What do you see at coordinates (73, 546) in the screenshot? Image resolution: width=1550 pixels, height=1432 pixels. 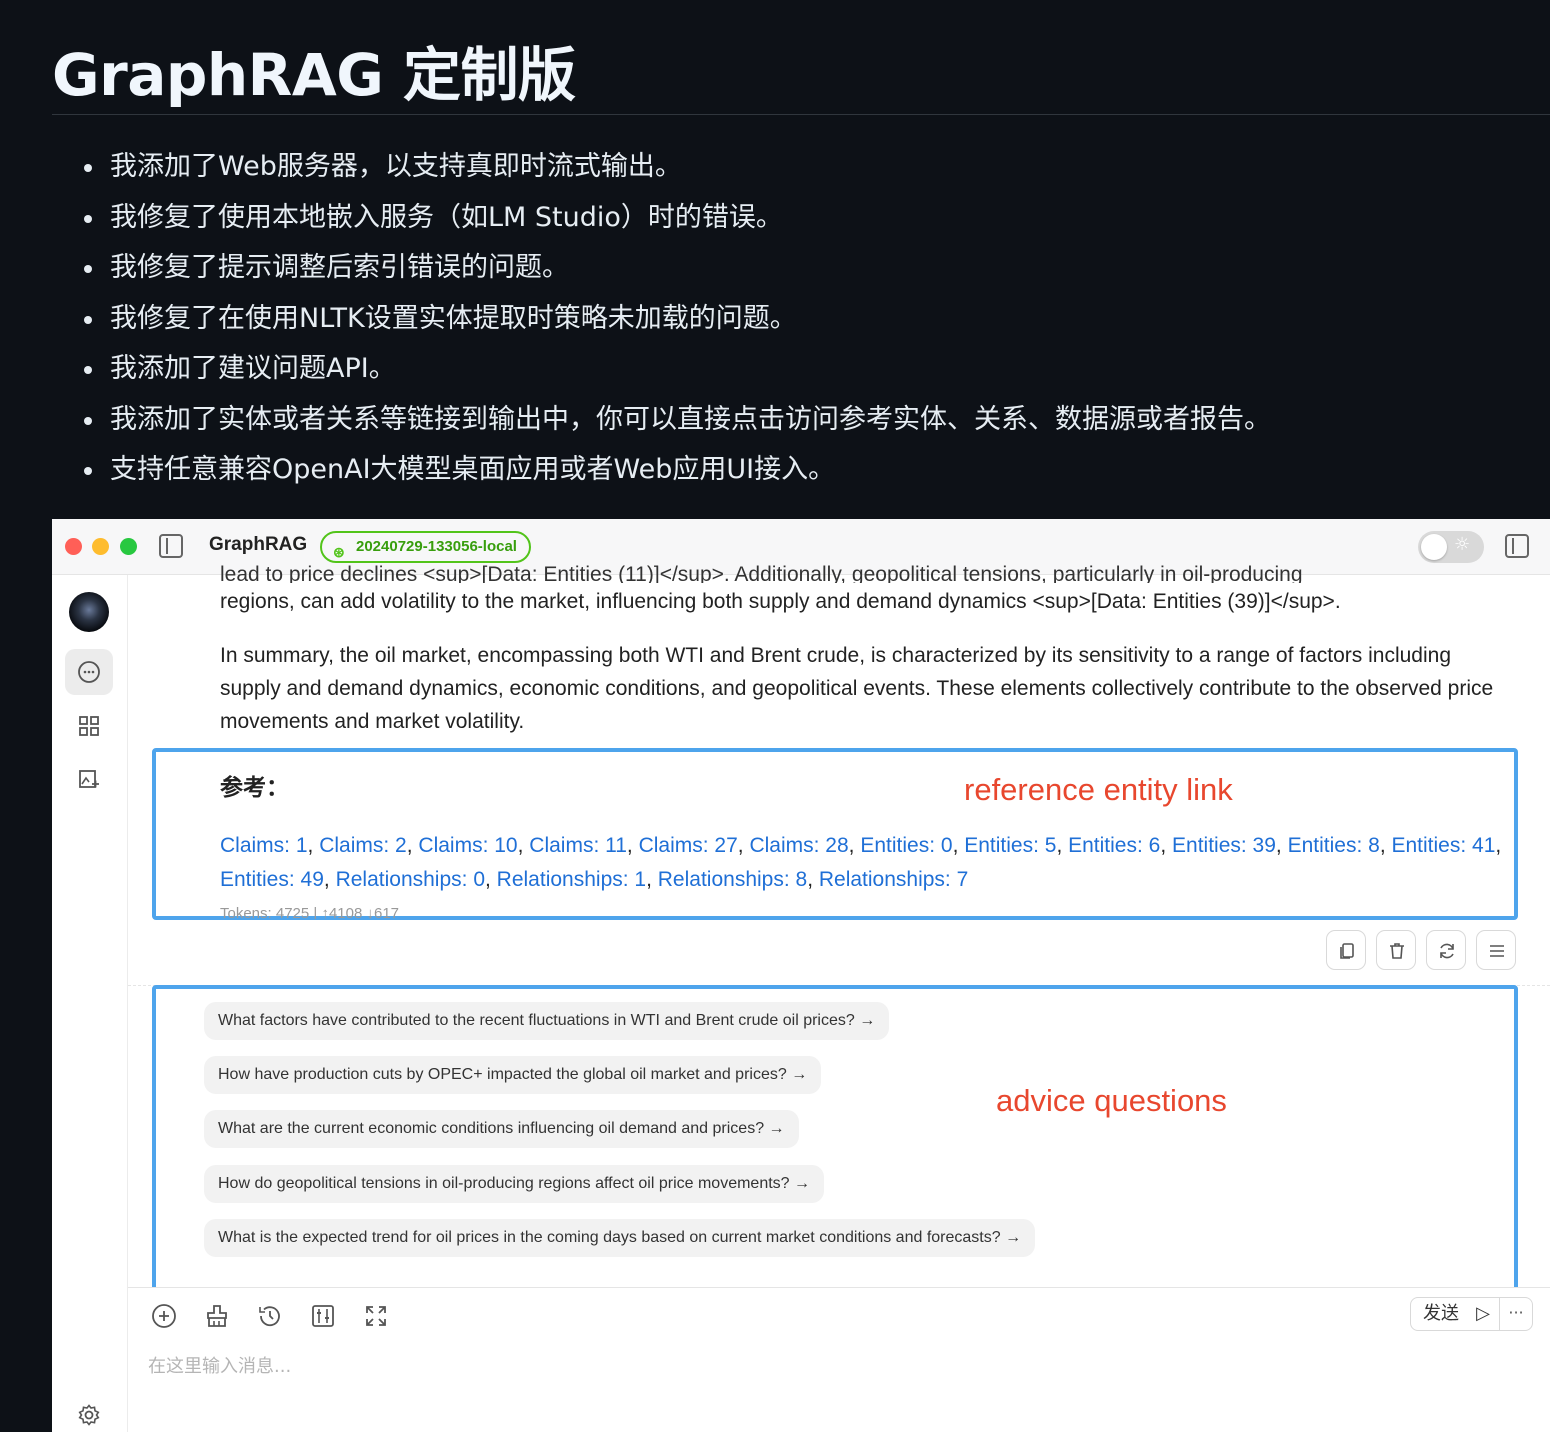 I see `close-window-button` at bounding box center [73, 546].